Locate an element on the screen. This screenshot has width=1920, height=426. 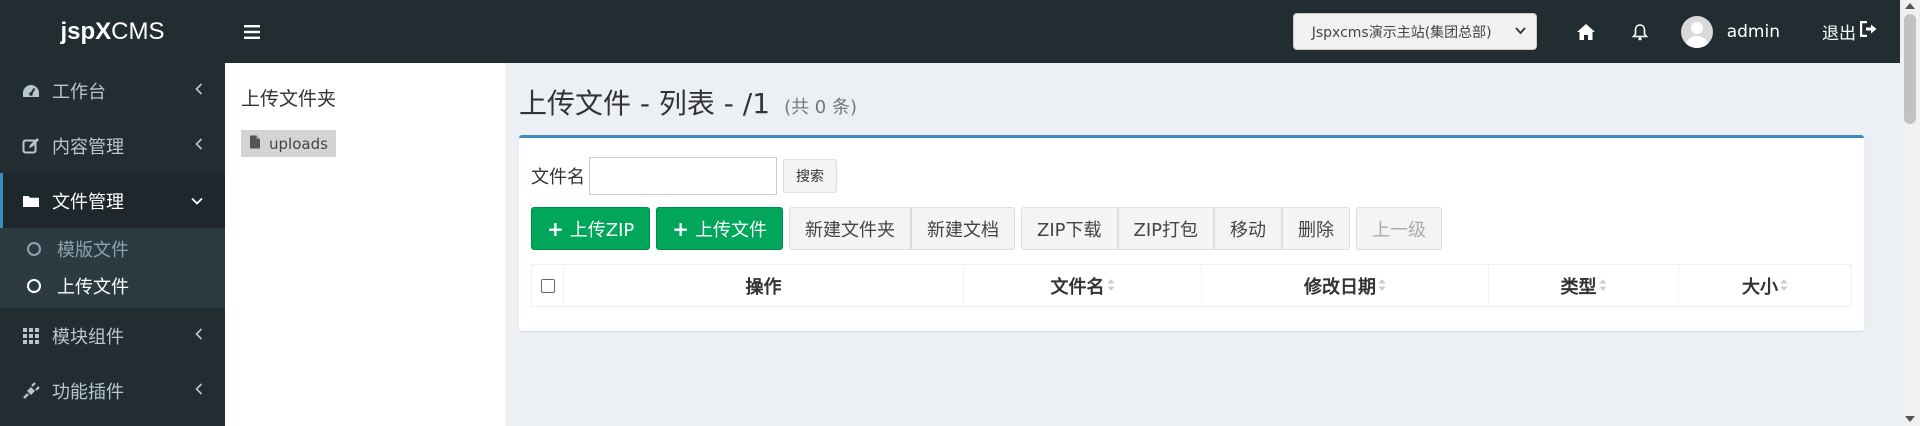
column-header-label: 类型 is located at coordinates (1578, 287).